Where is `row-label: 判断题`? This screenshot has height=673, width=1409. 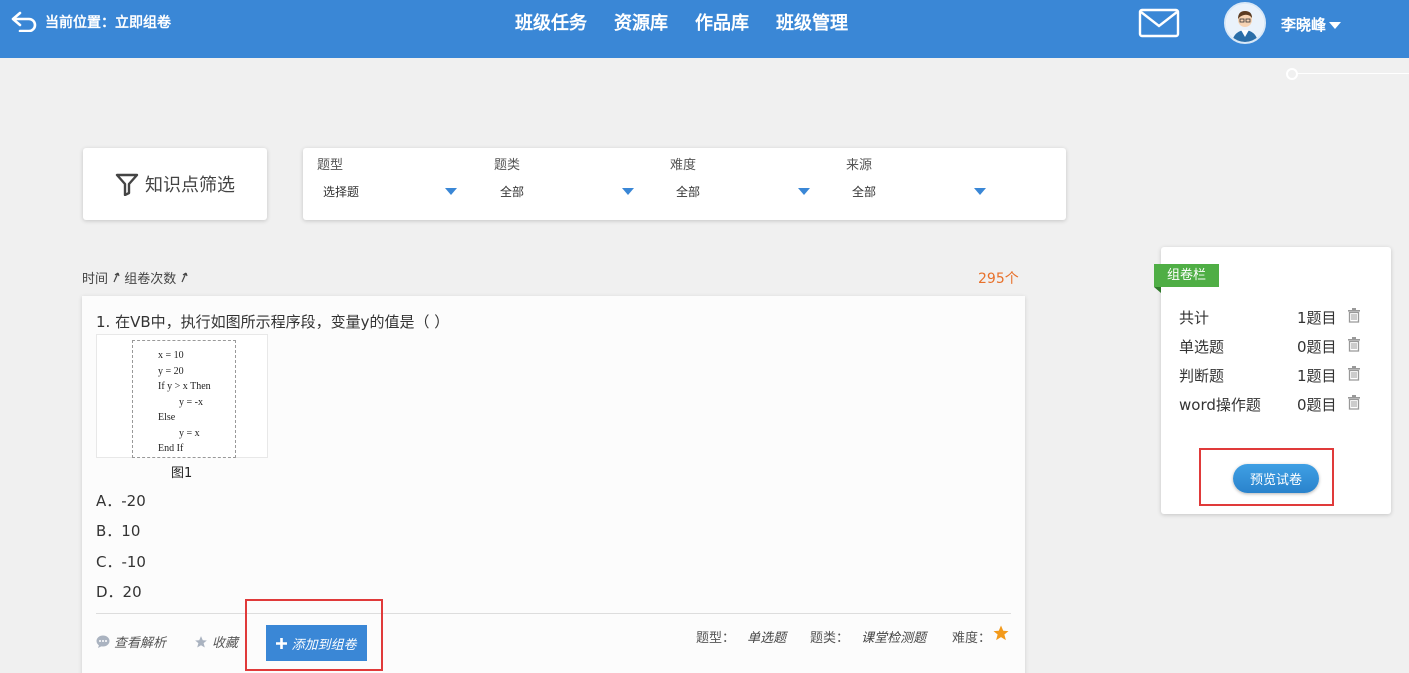
row-label: 判断题 is located at coordinates (1202, 376).